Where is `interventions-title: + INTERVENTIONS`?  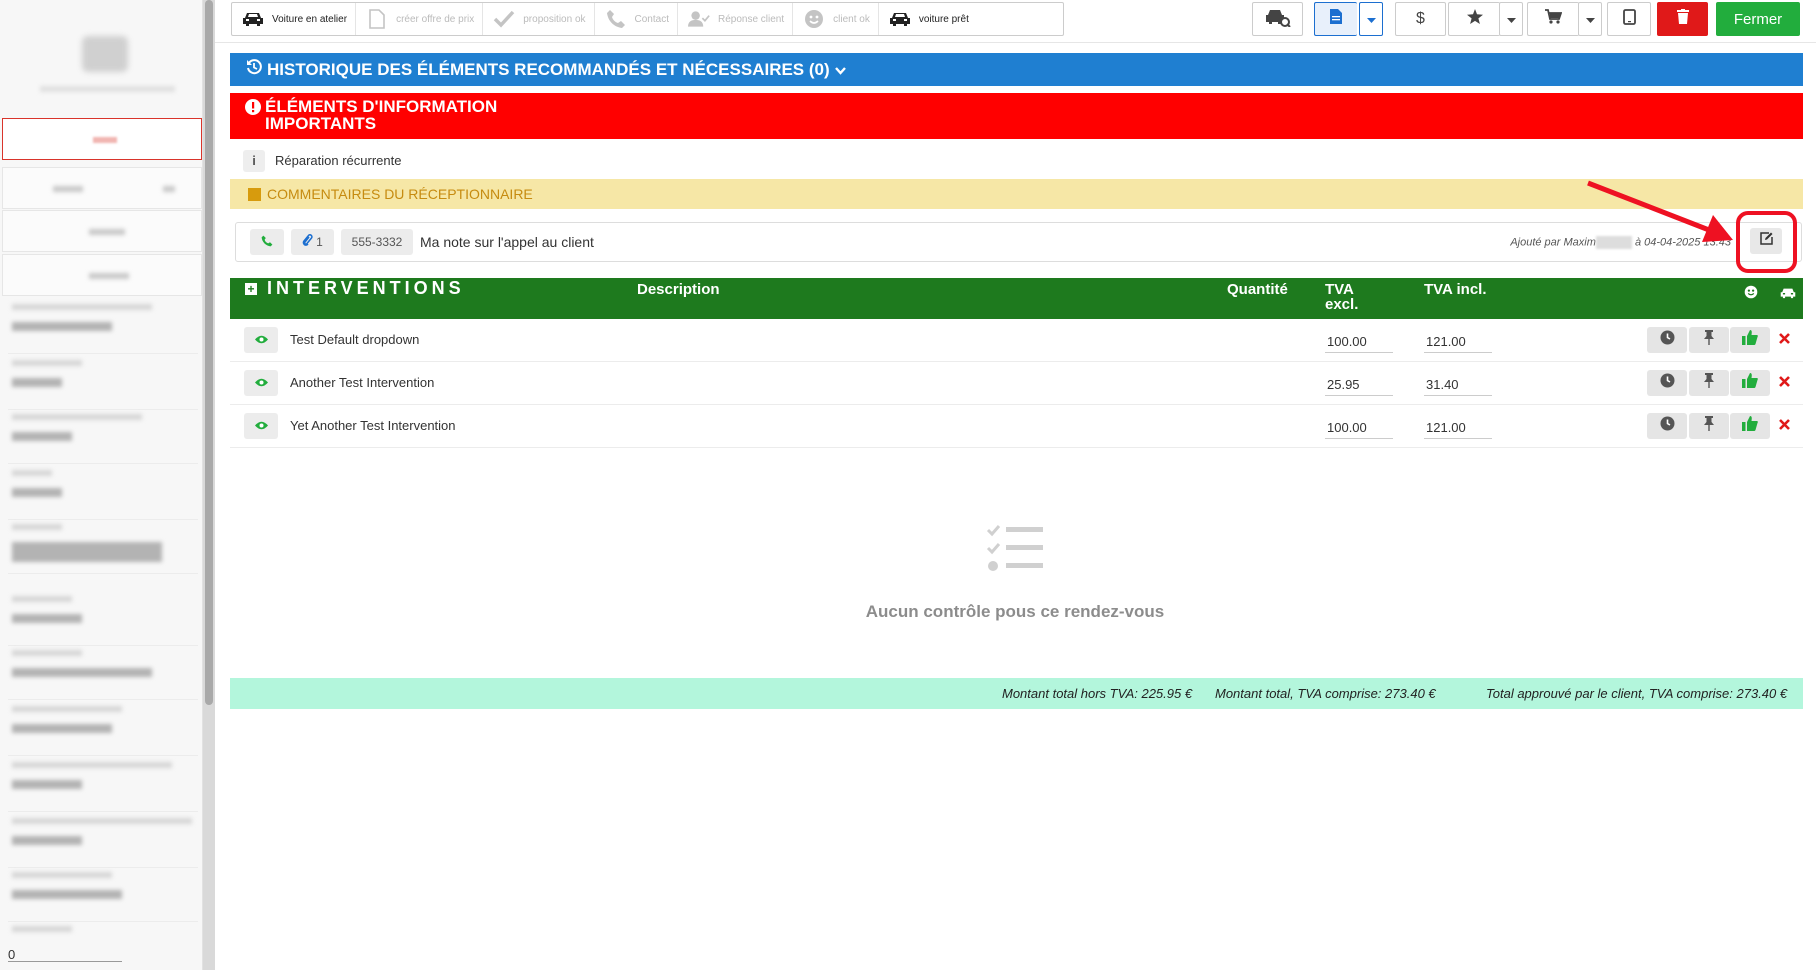
interventions-title: + INTERVENTIONS is located at coordinates (355, 288).